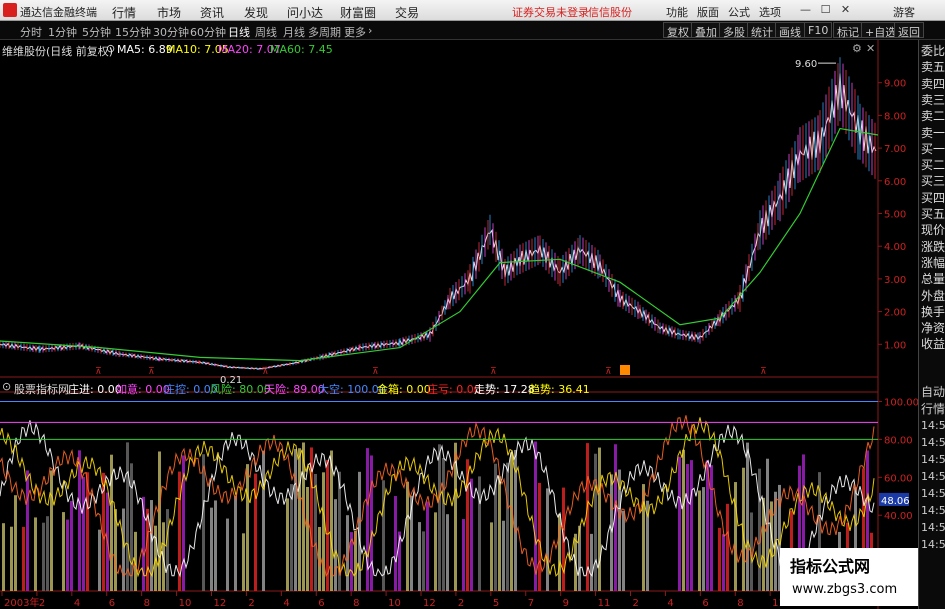 The height and width of the screenshot is (609, 945). Describe the element at coordinates (394, 603) in the screenshot. I see `time-tick-label: 10` at that location.